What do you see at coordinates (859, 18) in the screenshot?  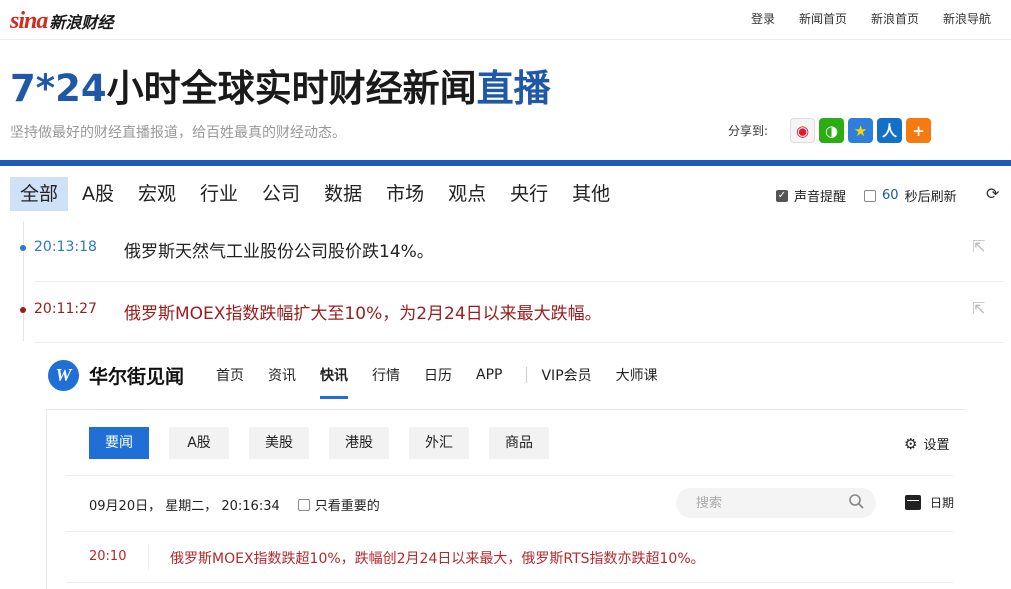 I see `top-links: 登录 新闻首页 新浪首页 新浪导航` at bounding box center [859, 18].